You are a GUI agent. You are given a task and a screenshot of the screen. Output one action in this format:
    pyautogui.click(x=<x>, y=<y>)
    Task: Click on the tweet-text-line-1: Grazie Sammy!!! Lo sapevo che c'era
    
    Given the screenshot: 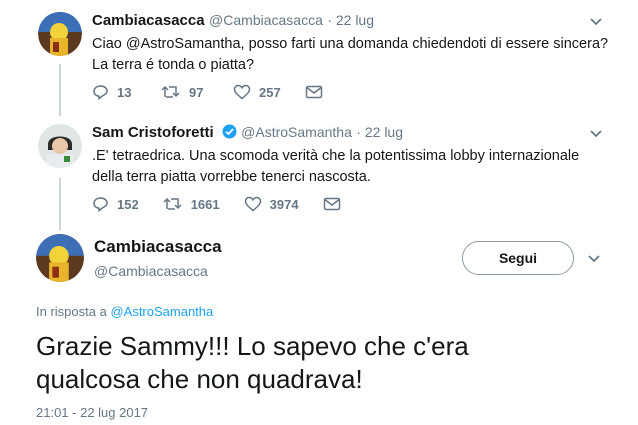 What is the action you would take?
    pyautogui.click(x=252, y=346)
    